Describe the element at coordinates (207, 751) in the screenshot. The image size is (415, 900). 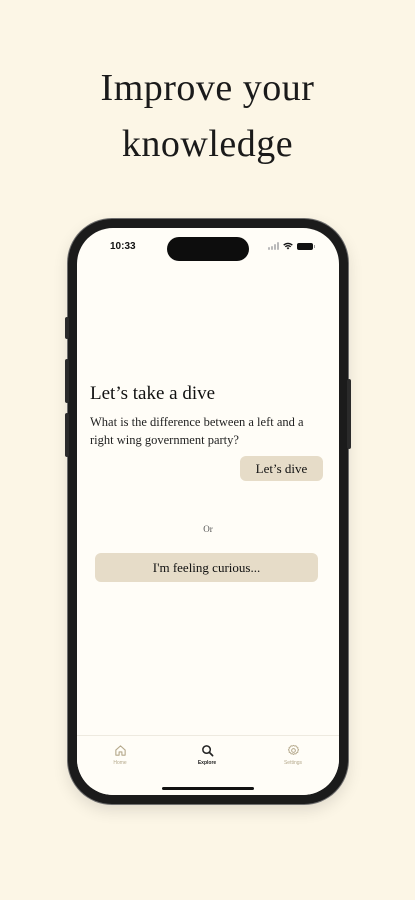
I see `search-icon` at that location.